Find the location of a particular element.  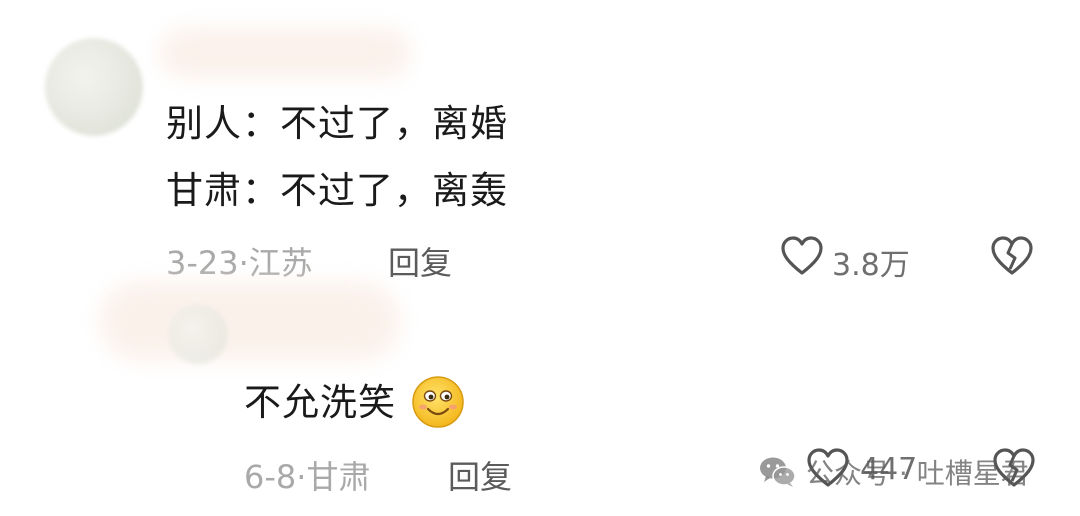

like-icon is located at coordinates (802, 256).